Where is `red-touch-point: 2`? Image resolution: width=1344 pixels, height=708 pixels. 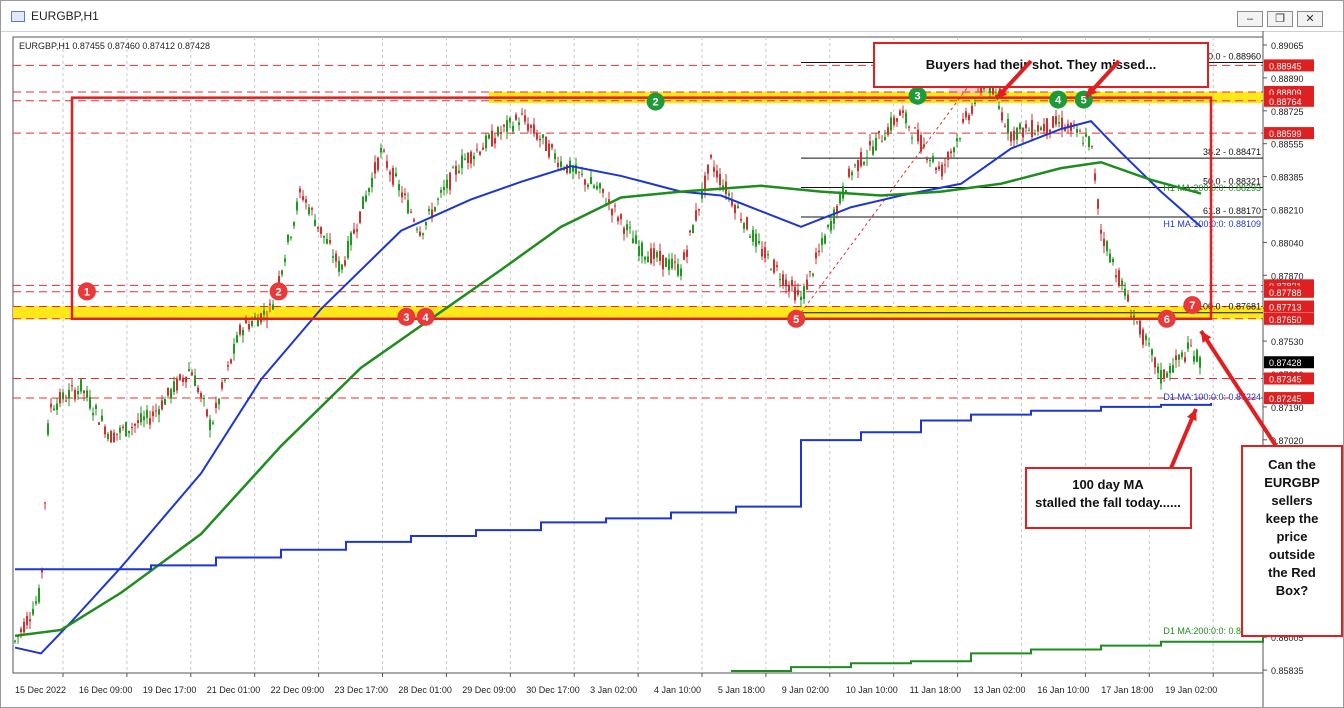
red-touch-point: 2 is located at coordinates (278, 291).